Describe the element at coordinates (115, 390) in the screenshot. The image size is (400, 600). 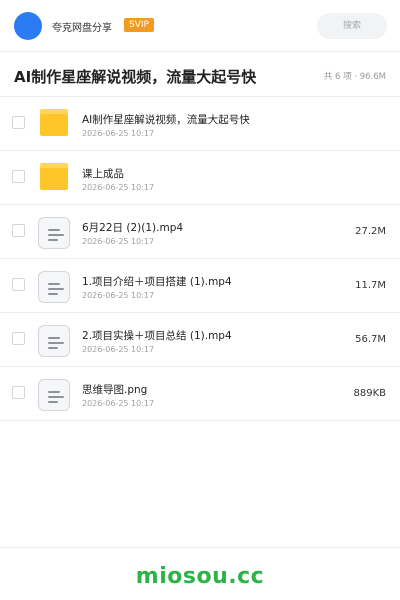
I see `file-name: 思维导图.png` at that location.